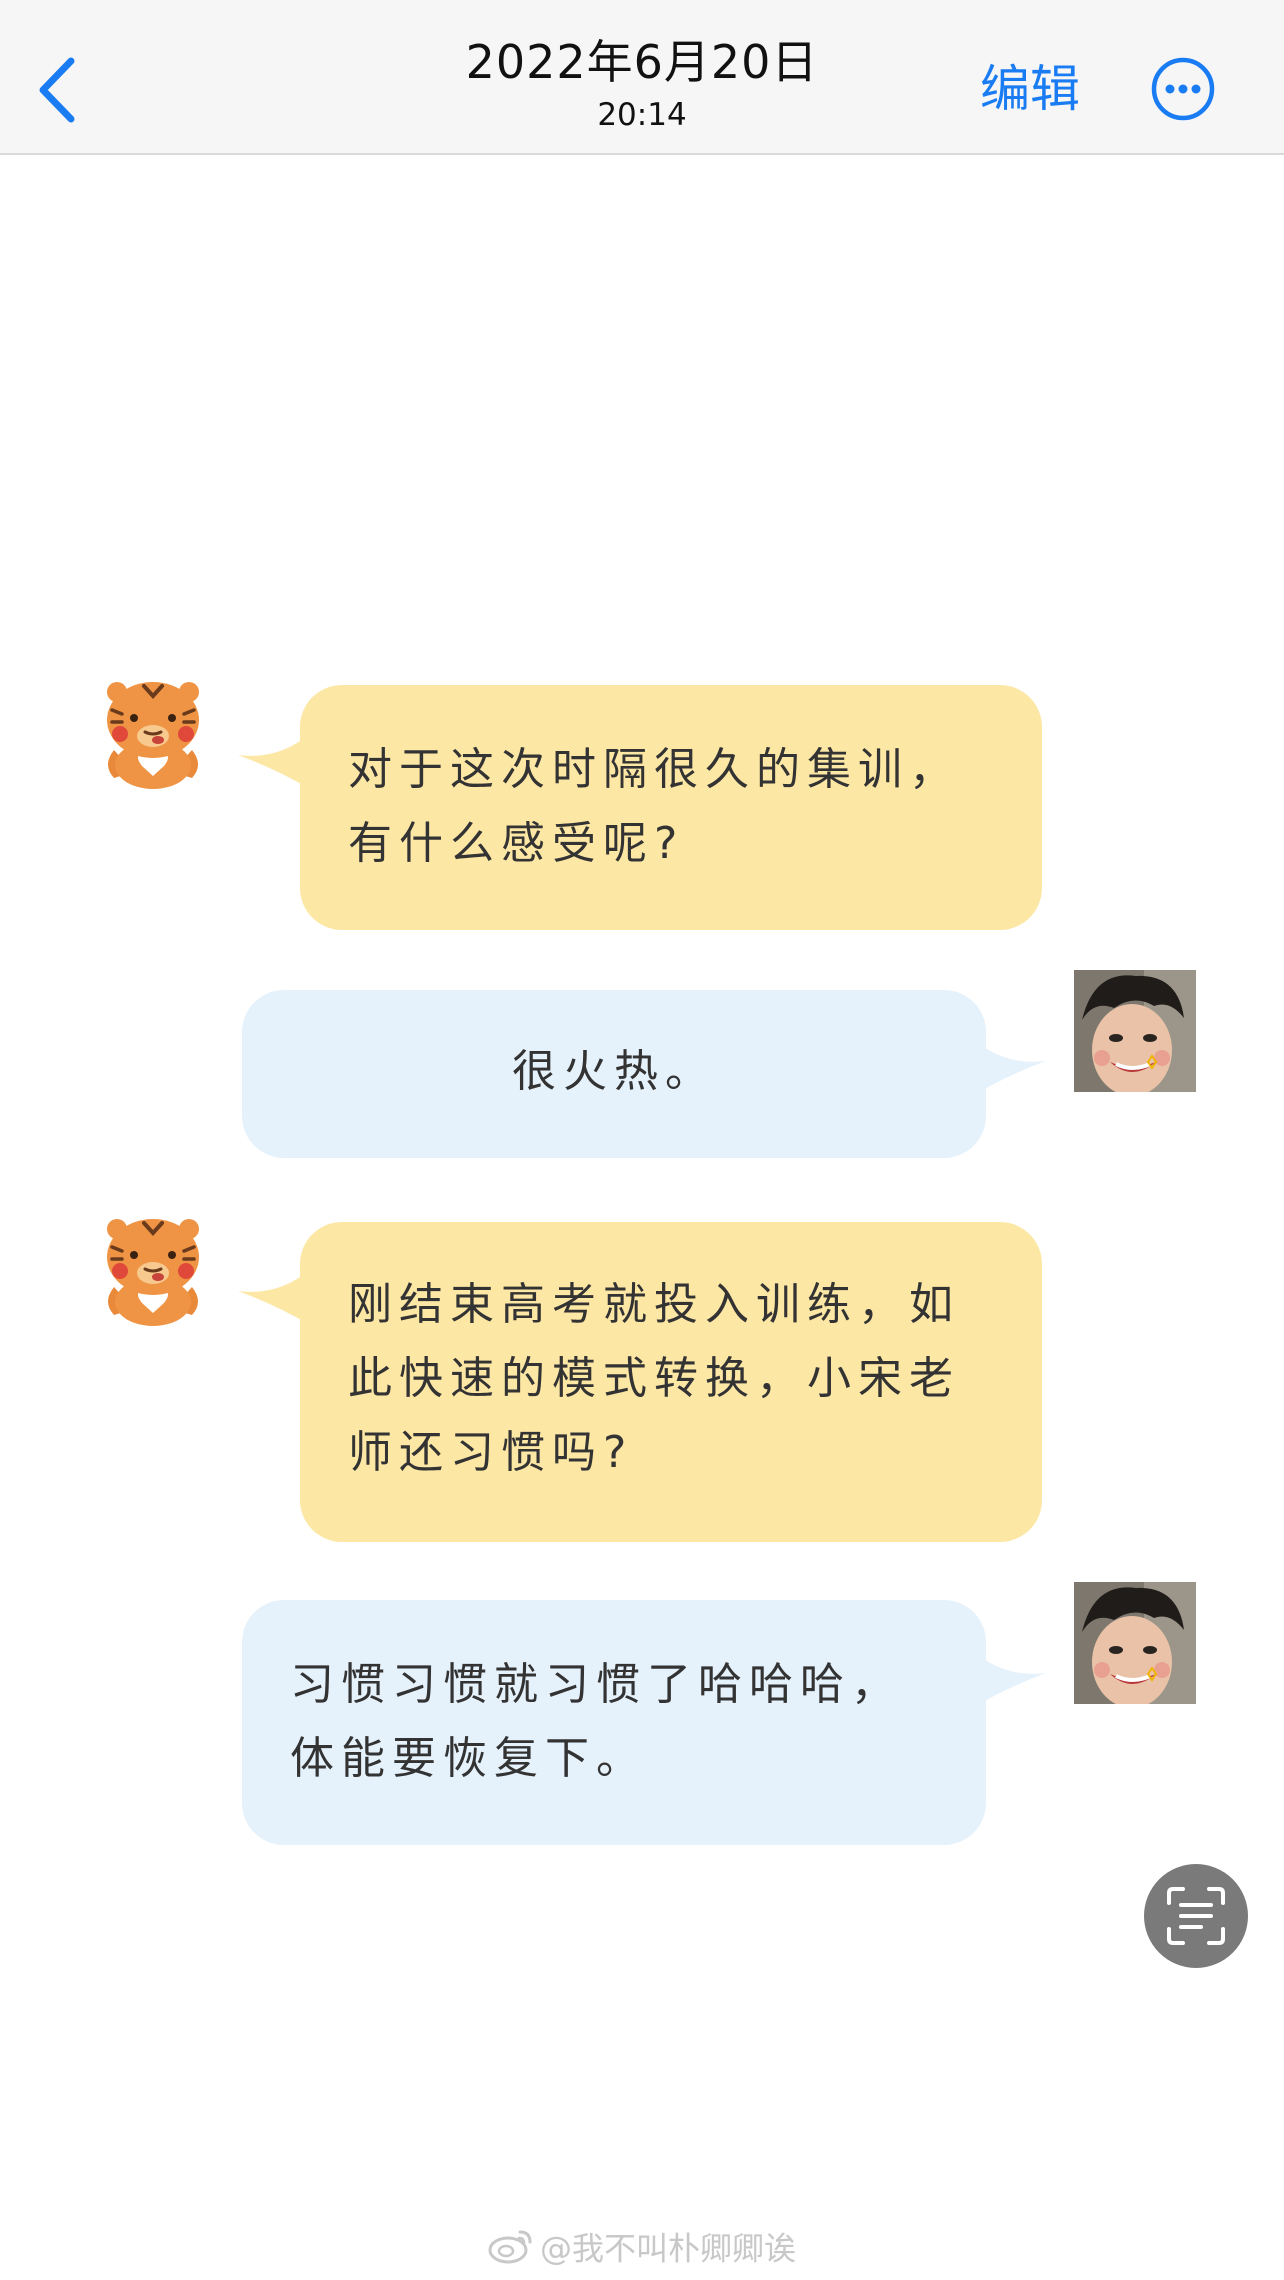  What do you see at coordinates (1030, 89) in the screenshot?
I see `edit-button: 编辑` at bounding box center [1030, 89].